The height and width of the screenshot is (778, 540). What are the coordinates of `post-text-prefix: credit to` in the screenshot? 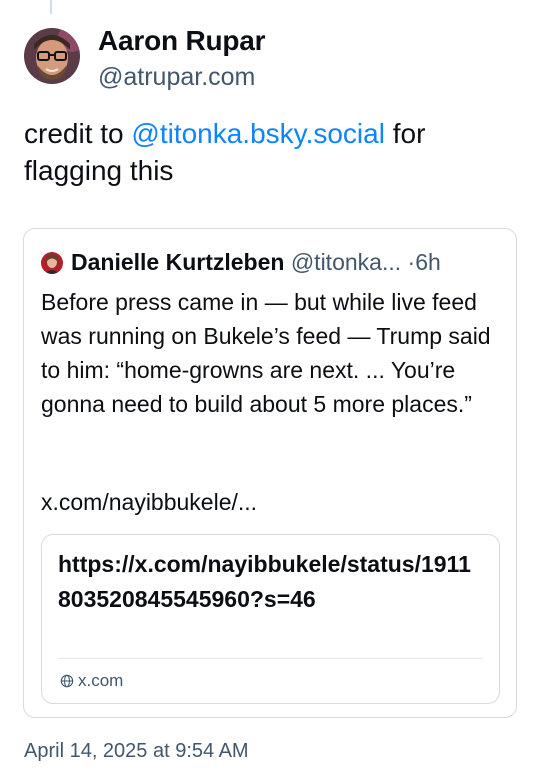 It's located at (78, 133).